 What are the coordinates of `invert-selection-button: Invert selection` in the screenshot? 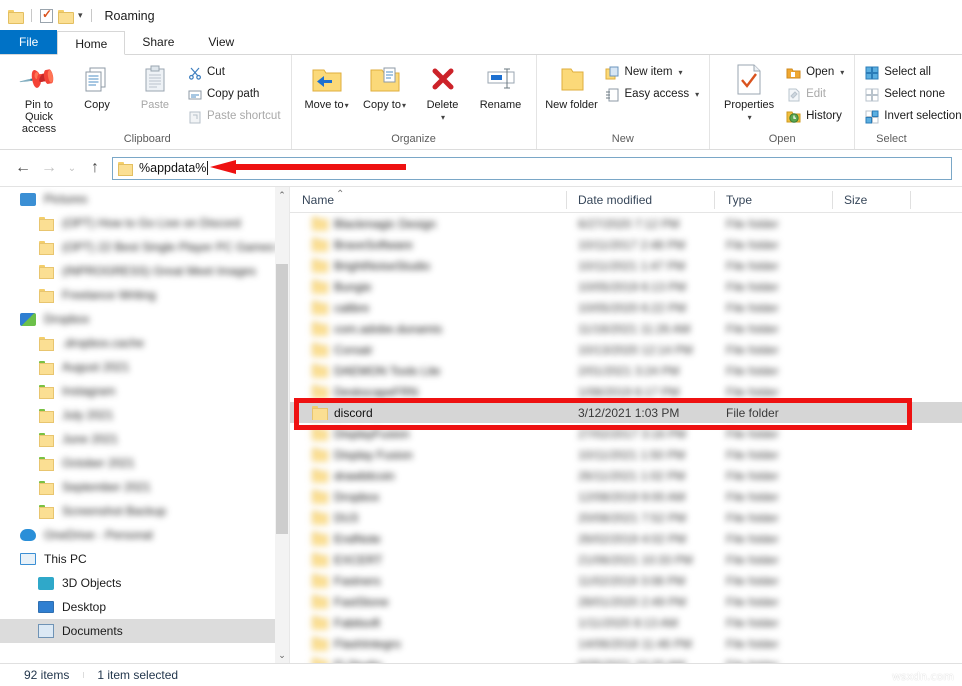 It's located at (911, 116).